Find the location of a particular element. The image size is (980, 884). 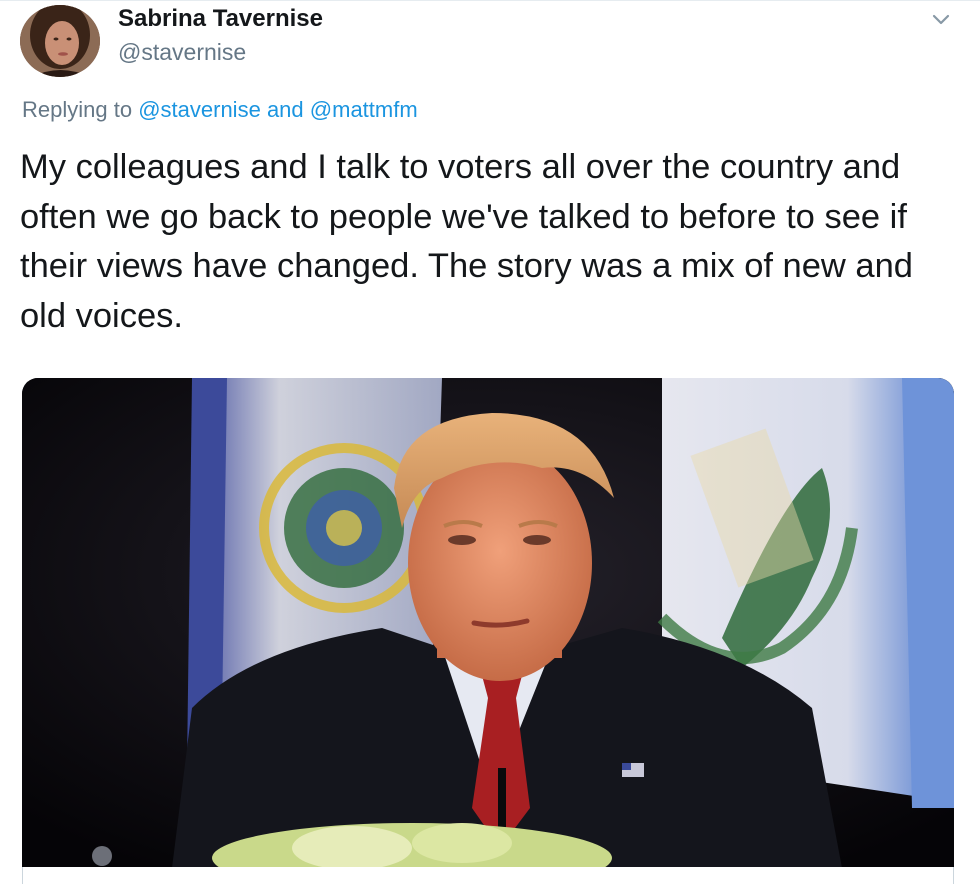

replying-joiner: and is located at coordinates (285, 109).